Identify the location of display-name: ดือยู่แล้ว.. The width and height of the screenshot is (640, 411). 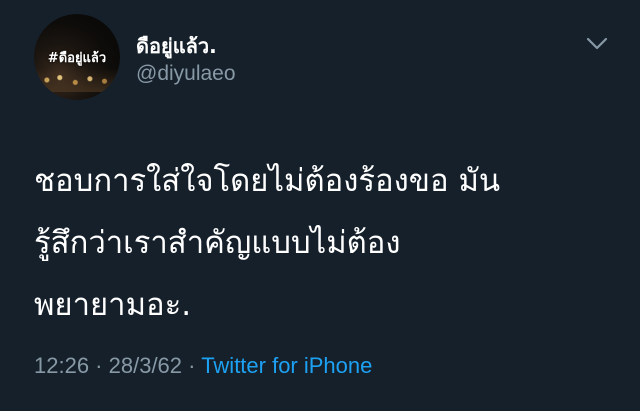
(176, 46).